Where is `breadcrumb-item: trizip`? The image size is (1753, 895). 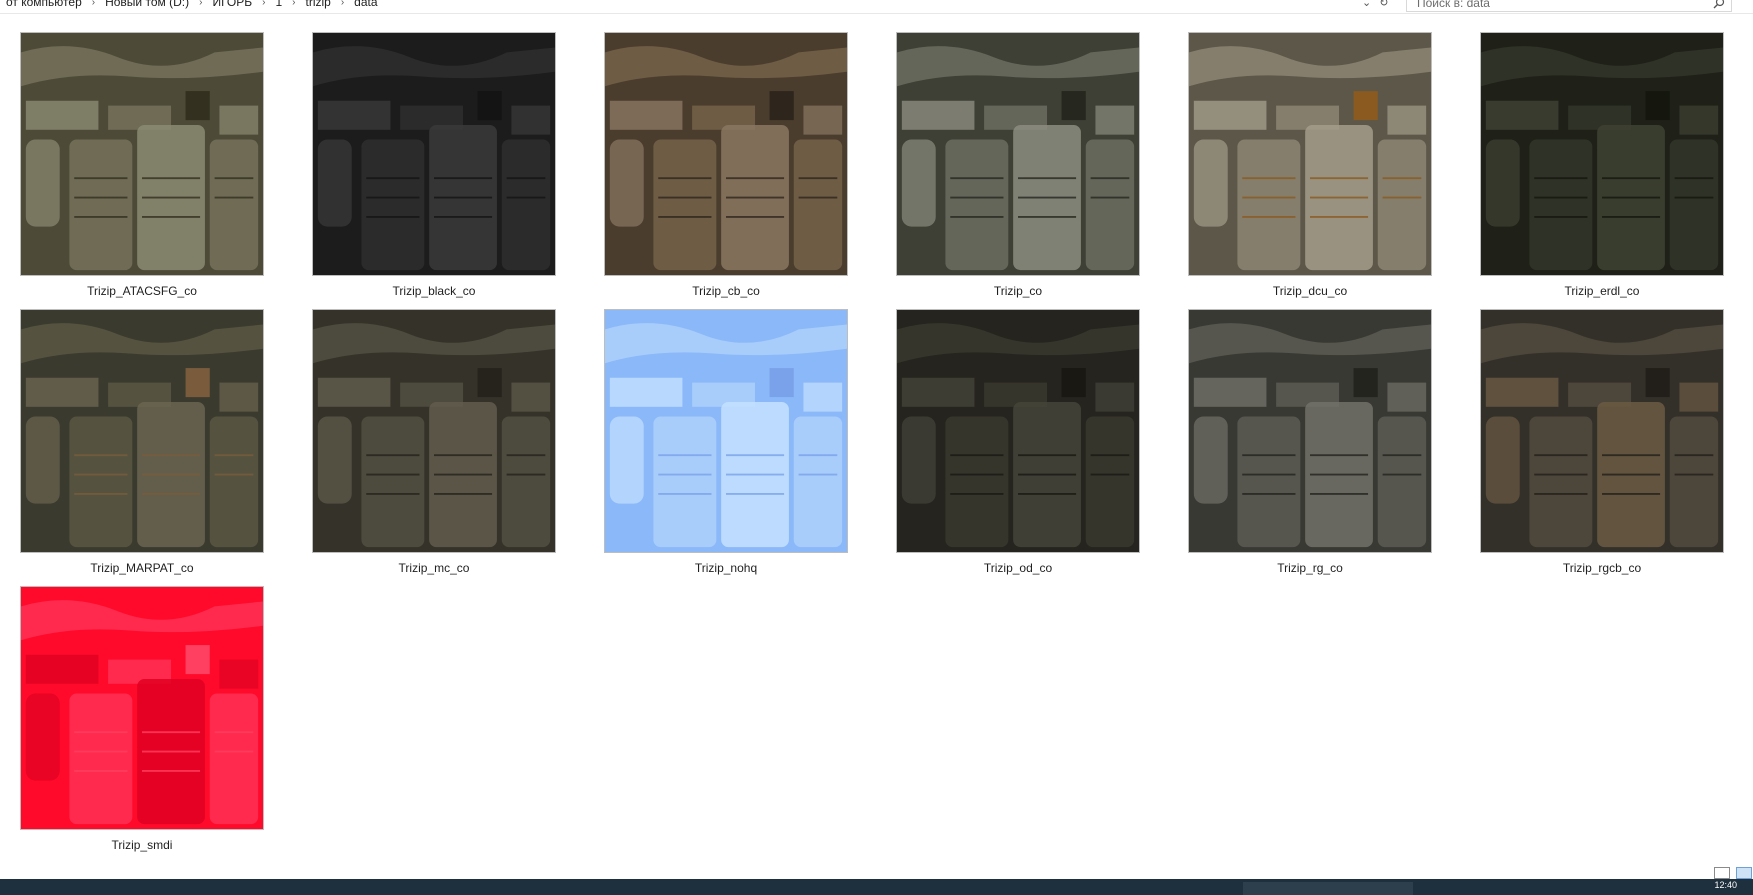 breadcrumb-item: trizip is located at coordinates (317, 4).